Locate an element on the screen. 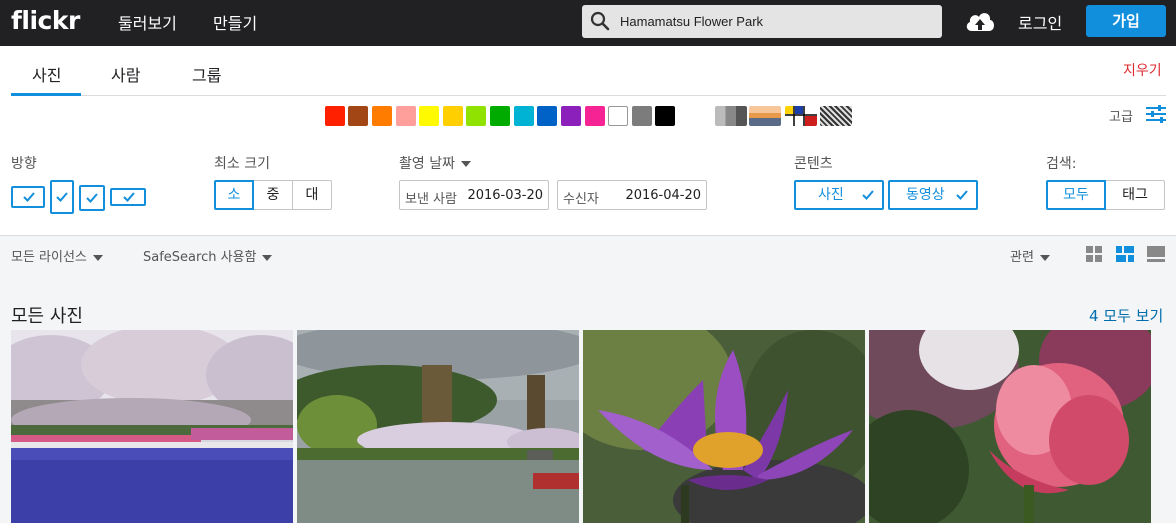  size-large: 대 is located at coordinates (312, 195).